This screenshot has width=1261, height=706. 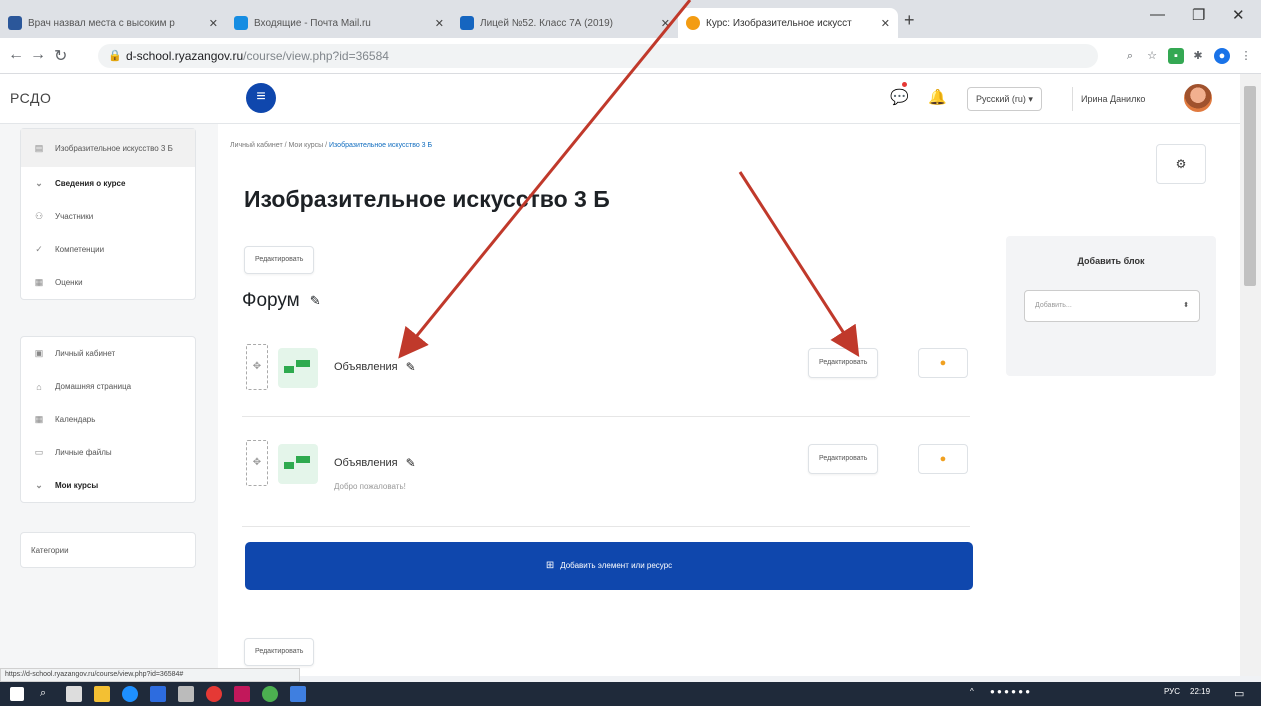 What do you see at coordinates (256, 145) in the screenshot?
I see `breadcrumb-item: Личный кабинет` at bounding box center [256, 145].